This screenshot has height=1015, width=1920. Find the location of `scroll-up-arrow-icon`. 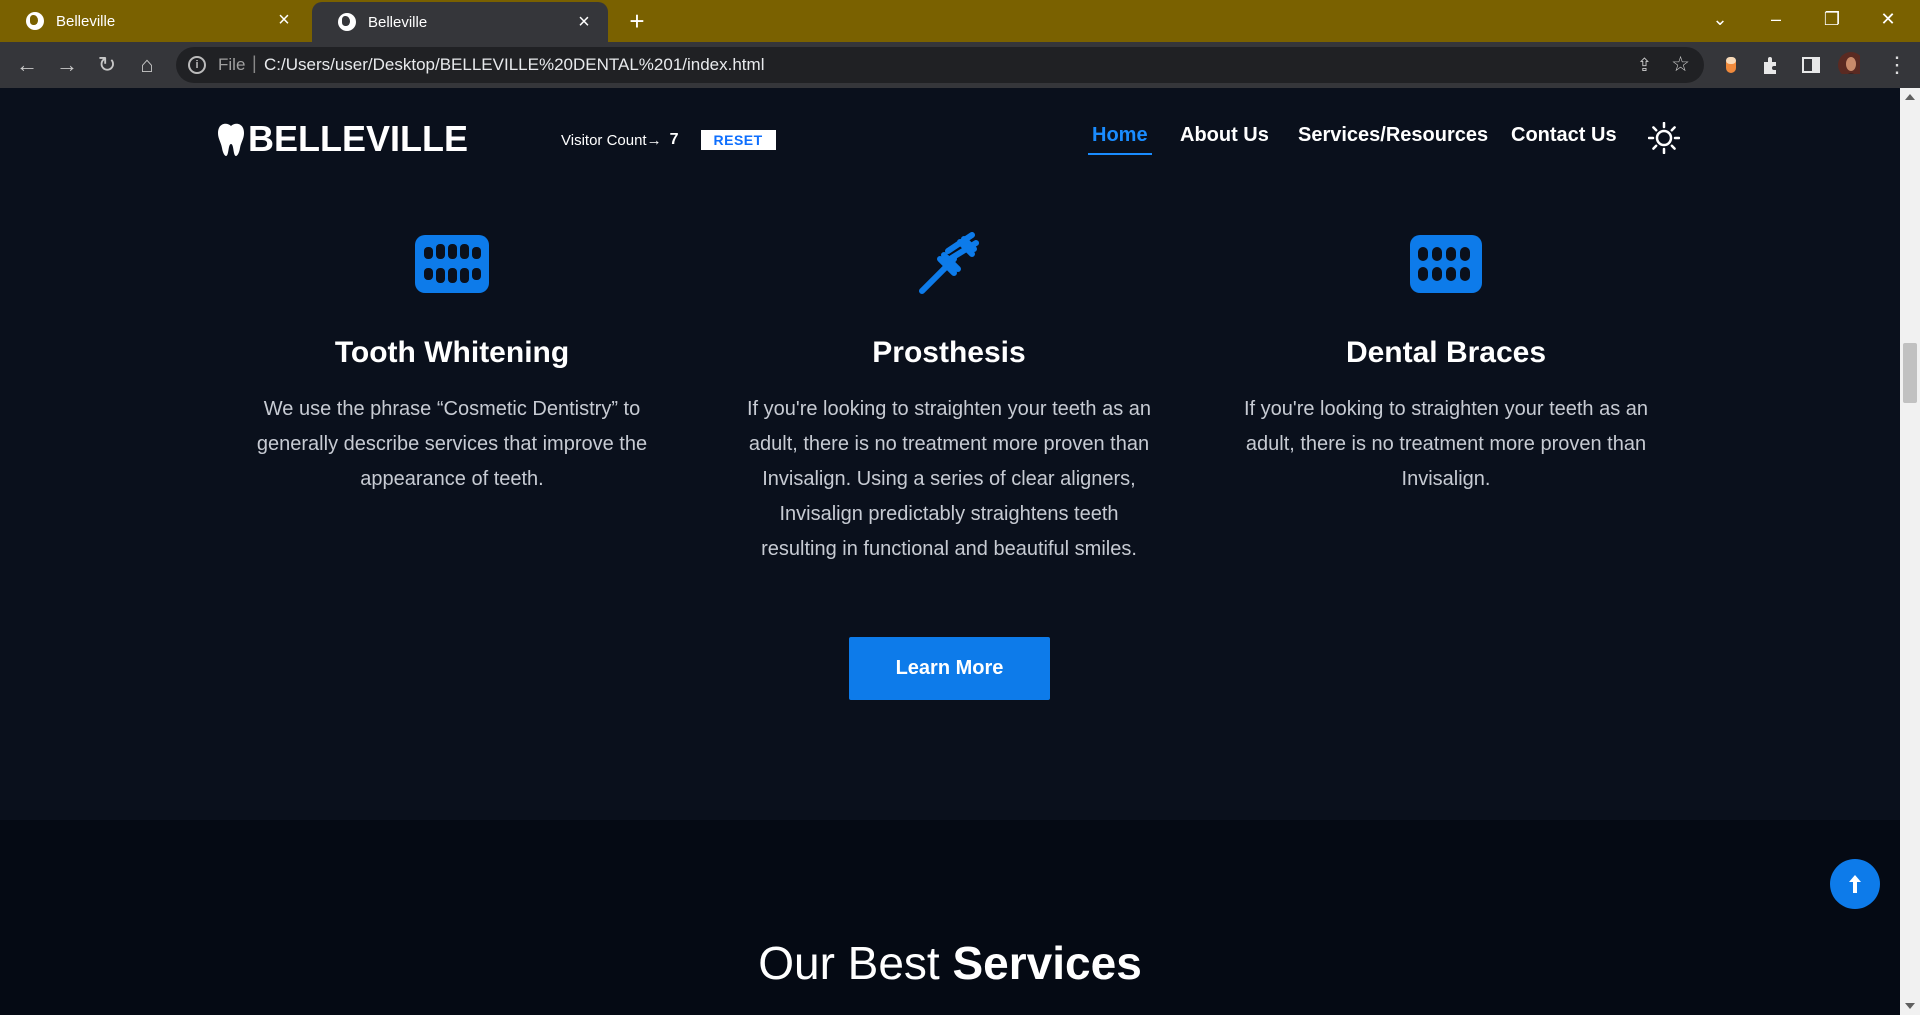

scroll-up-arrow-icon is located at coordinates (1910, 97).